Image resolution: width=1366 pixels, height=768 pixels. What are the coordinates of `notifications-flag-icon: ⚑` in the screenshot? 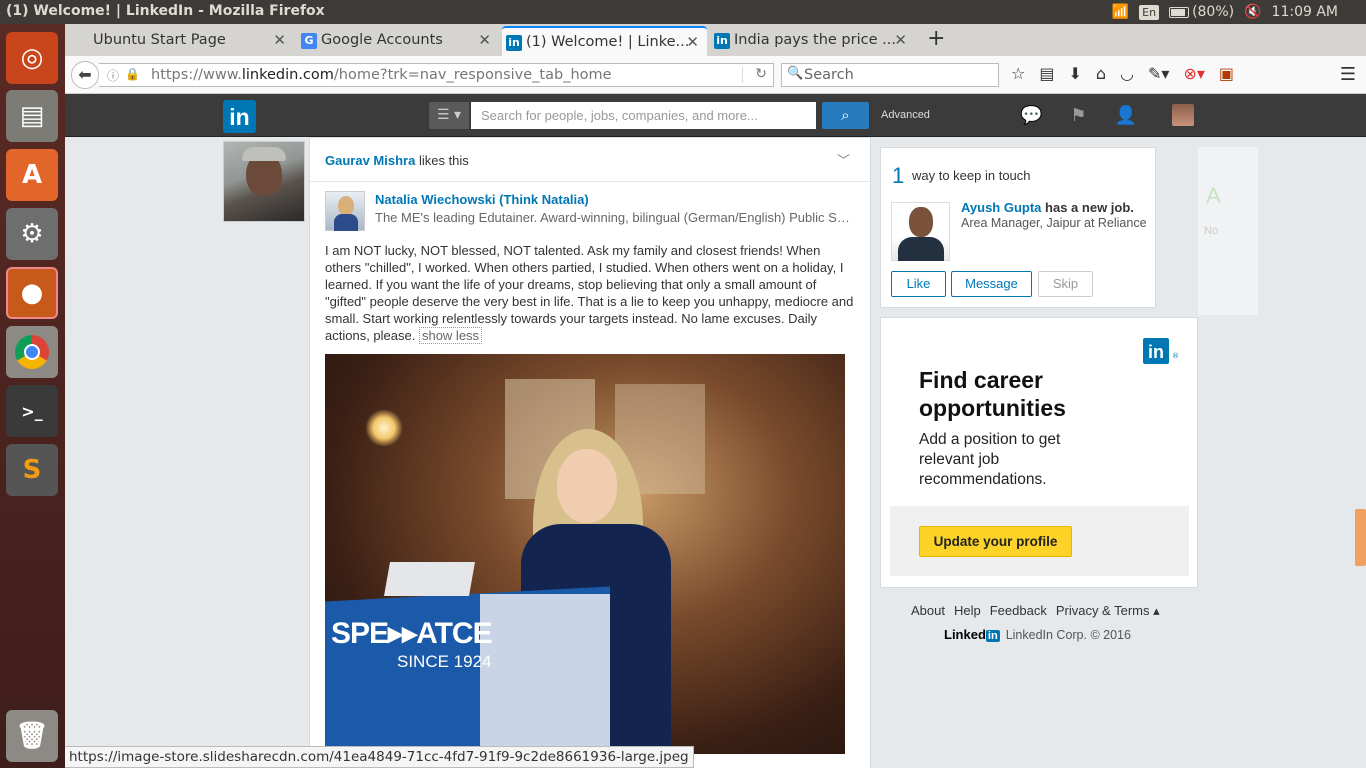 It's located at (1078, 115).